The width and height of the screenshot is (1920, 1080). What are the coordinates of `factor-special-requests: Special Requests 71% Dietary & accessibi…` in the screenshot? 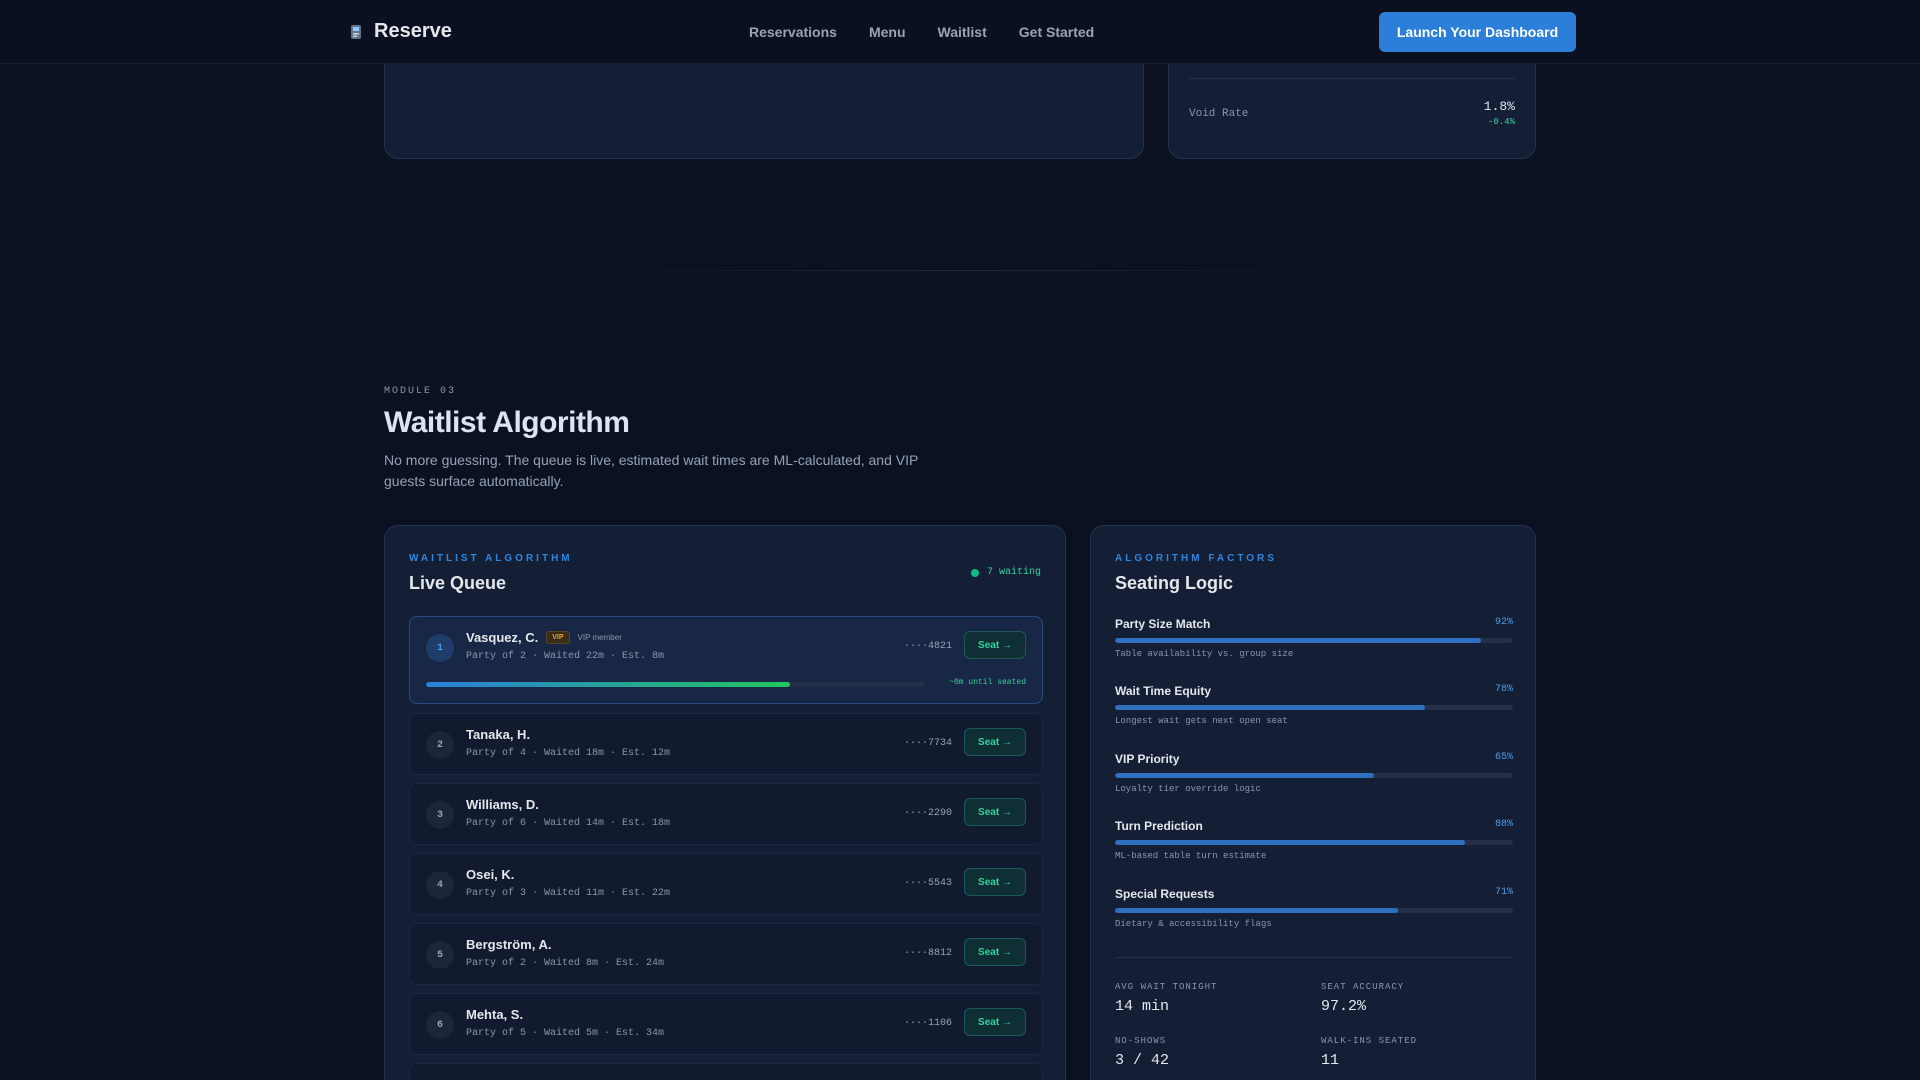 It's located at (1314, 908).